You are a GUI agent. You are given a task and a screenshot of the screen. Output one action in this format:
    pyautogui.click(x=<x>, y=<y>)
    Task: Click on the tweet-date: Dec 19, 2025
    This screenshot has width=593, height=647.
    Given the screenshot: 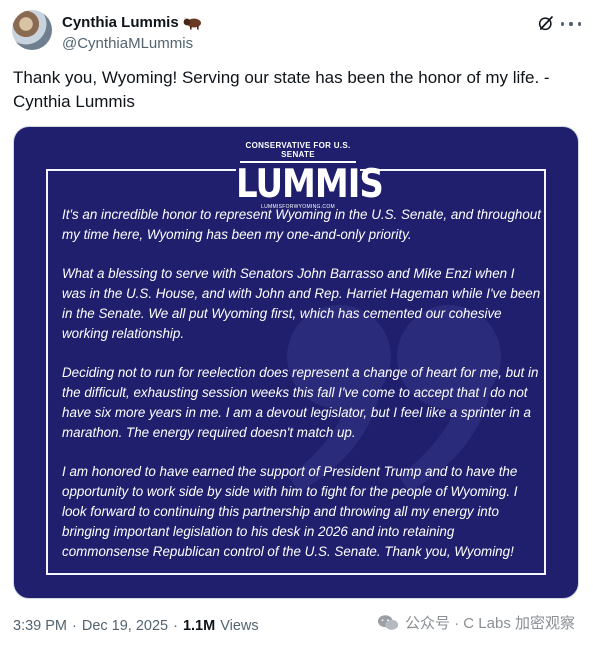 What is the action you would take?
    pyautogui.click(x=125, y=626)
    